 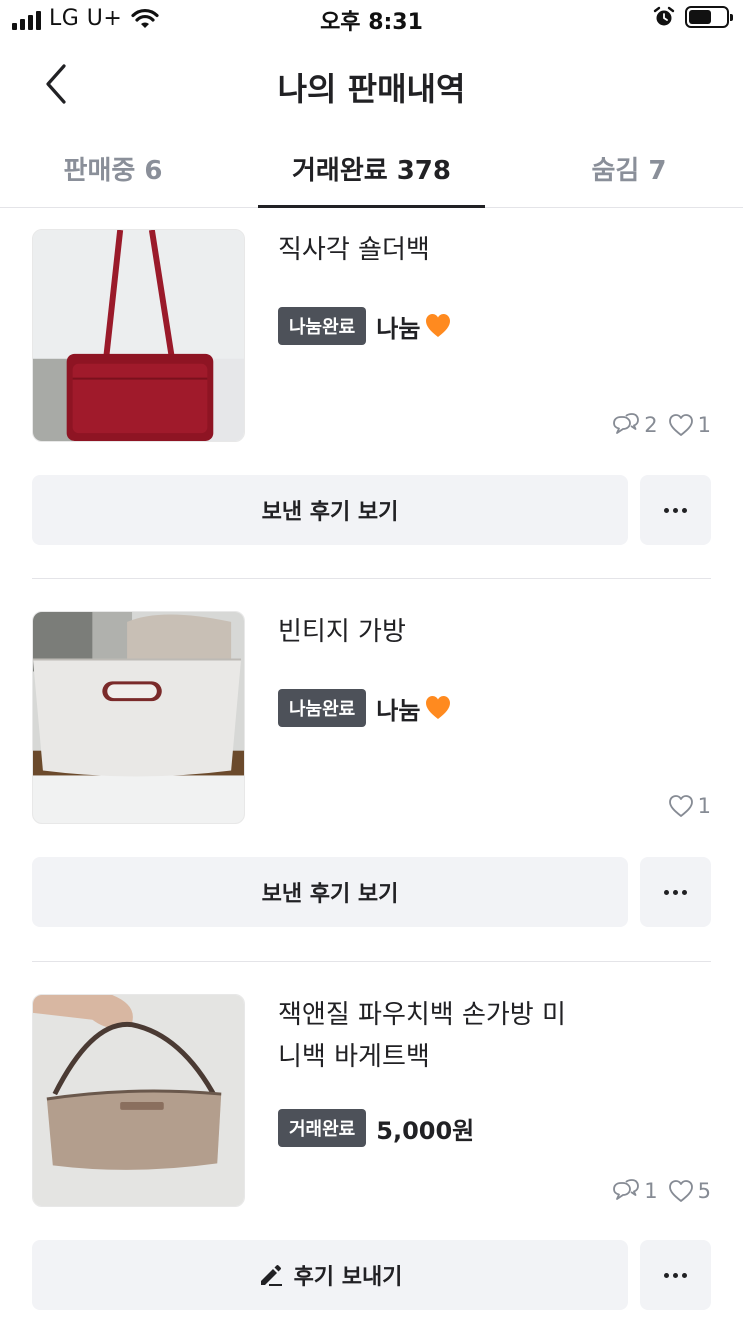 I want to click on red-shoulder-bag-image, so click(x=138, y=335).